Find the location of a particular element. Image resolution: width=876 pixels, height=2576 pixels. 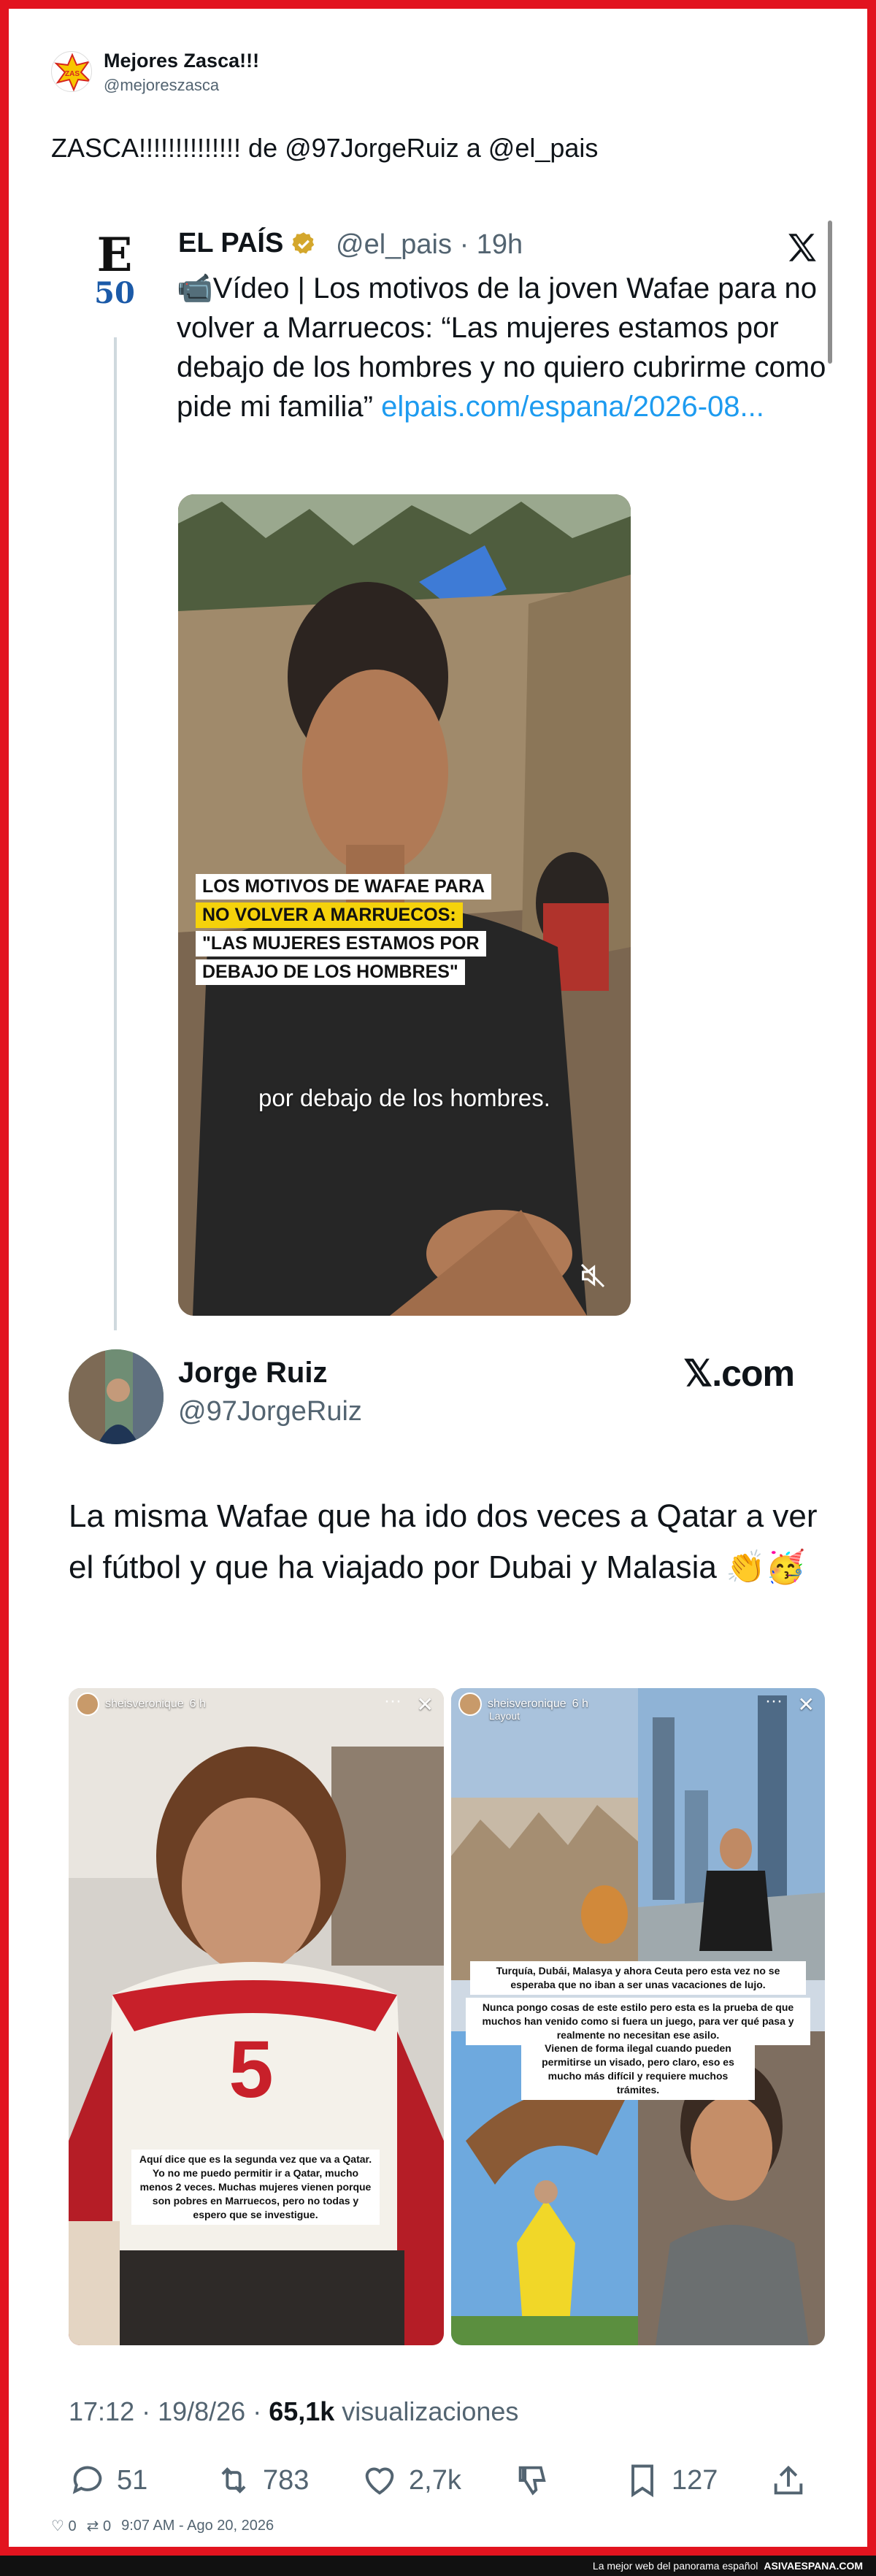

retweet-count: 783 is located at coordinates (286, 2480).